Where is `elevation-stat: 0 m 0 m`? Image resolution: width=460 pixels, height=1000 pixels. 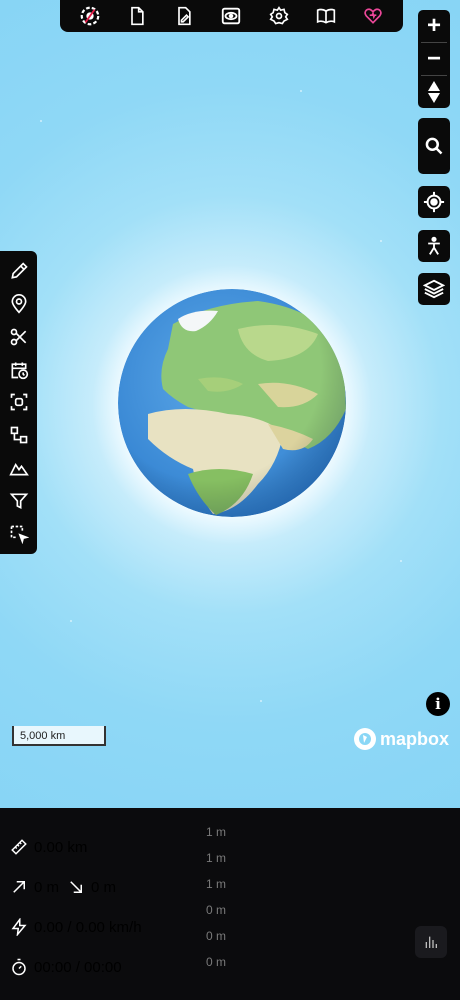 elevation-stat: 0 m 0 m is located at coordinates (63, 887).